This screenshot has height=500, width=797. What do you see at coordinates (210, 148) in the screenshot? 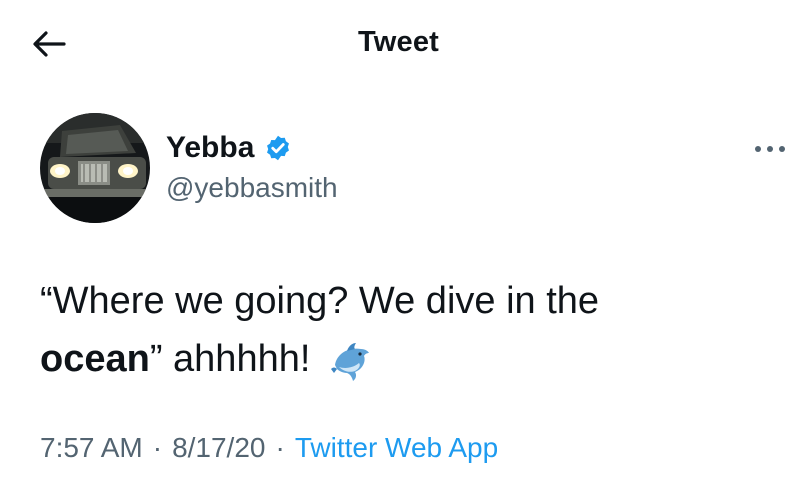
I see `author-display-name: Yebba` at bounding box center [210, 148].